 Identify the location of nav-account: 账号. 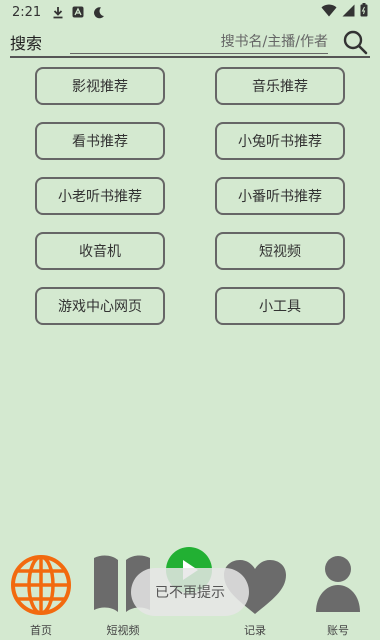
(338, 594).